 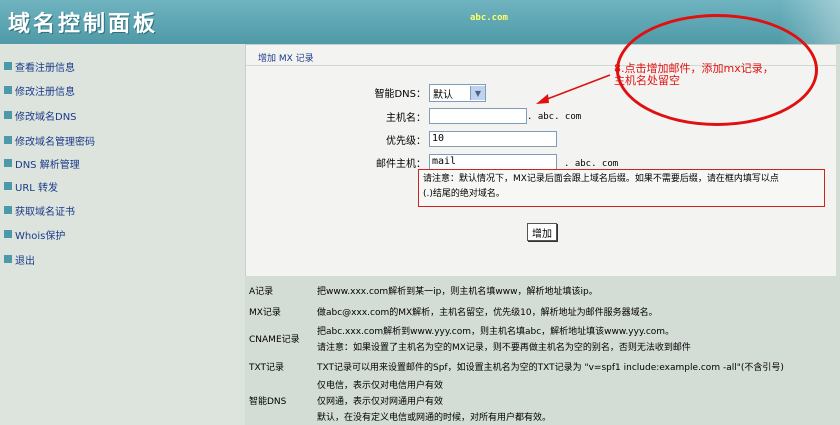 What do you see at coordinates (493, 162) in the screenshot?
I see `mail-host-input: mail` at bounding box center [493, 162].